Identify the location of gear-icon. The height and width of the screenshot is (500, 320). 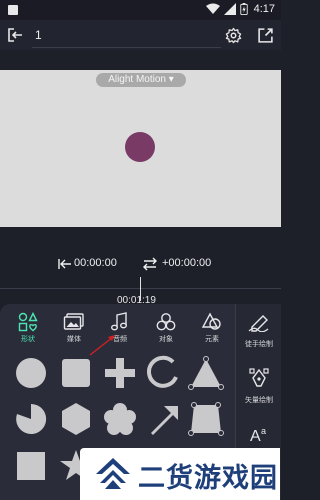
(233, 35).